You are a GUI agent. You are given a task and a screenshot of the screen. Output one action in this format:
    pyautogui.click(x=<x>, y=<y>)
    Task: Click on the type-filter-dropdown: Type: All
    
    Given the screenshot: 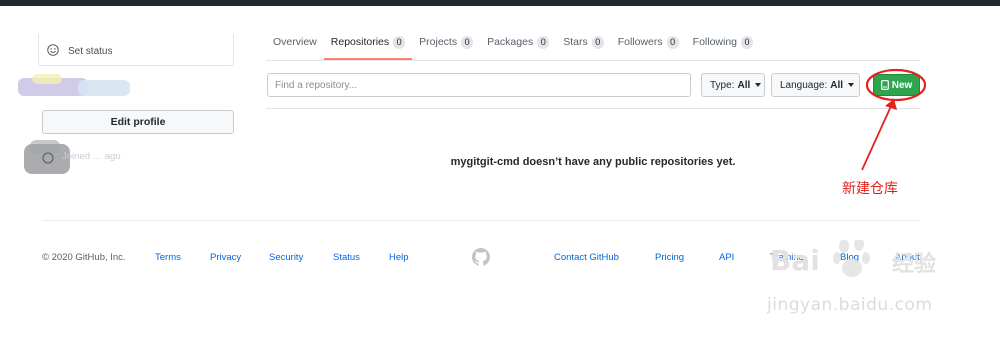 What is the action you would take?
    pyautogui.click(x=733, y=85)
    